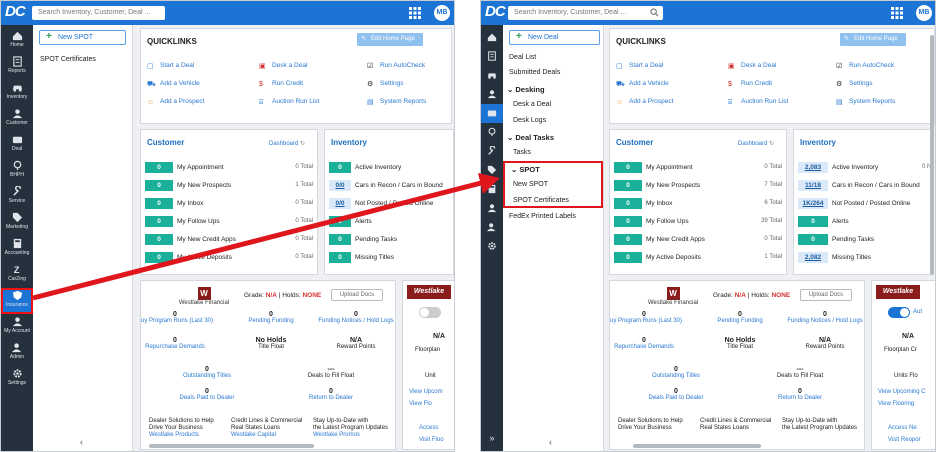 The height and width of the screenshot is (452, 936). What do you see at coordinates (865, 239) in the screenshot?
I see `inventory-row: 0 Pending Tasks` at bounding box center [865, 239].